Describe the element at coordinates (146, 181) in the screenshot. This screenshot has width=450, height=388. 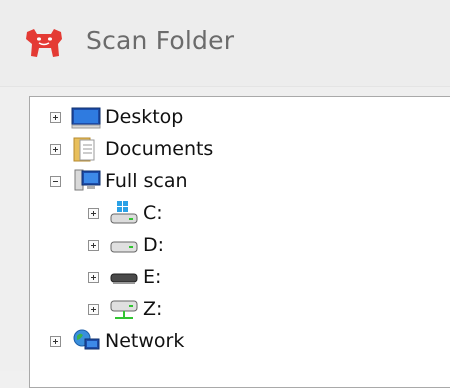
I see `tree-item-label: Full scan` at that location.